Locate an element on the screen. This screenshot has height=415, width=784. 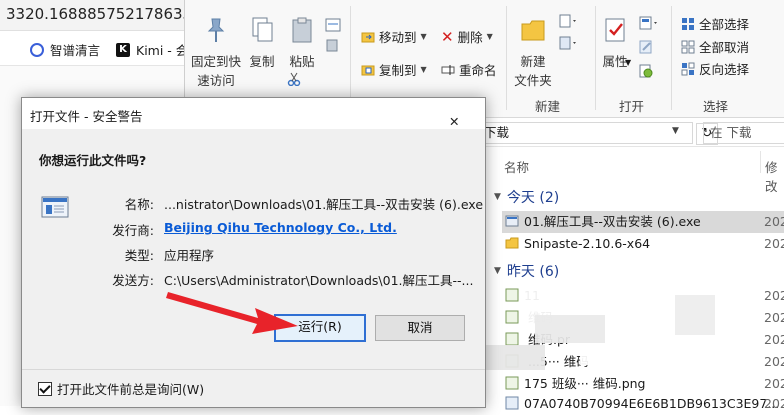
rename-icon is located at coordinates (448, 69).